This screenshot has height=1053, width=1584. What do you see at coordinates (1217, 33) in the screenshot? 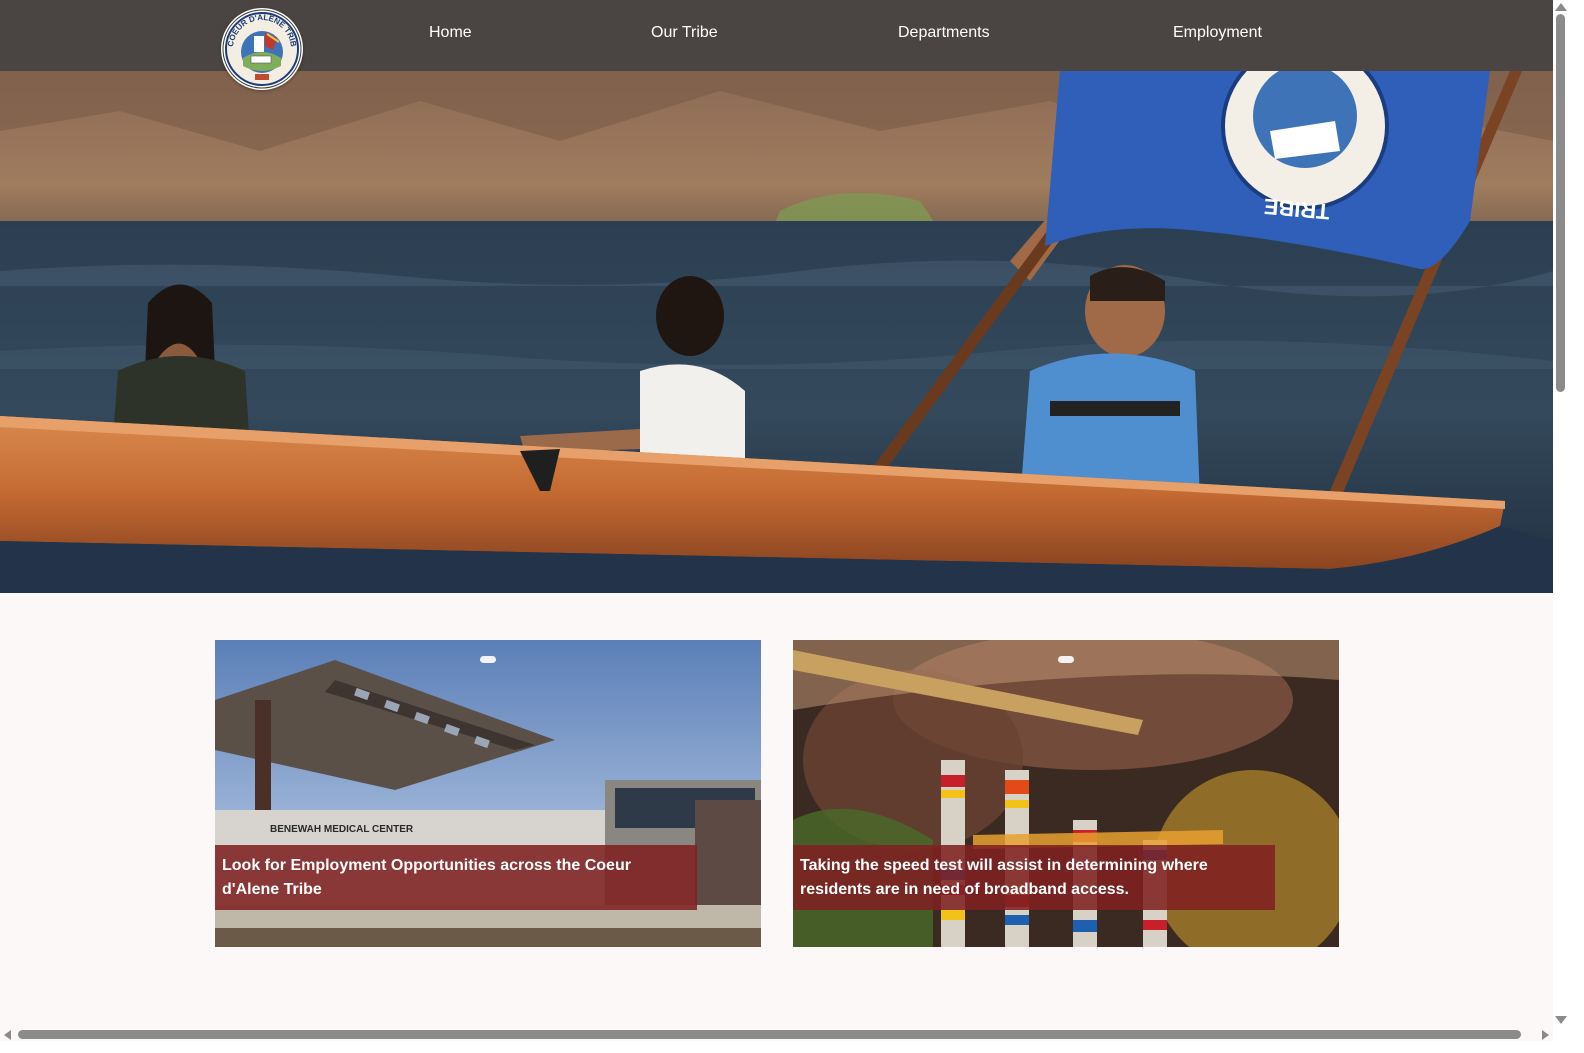
I see `nav-employment-link: Employment` at bounding box center [1217, 33].